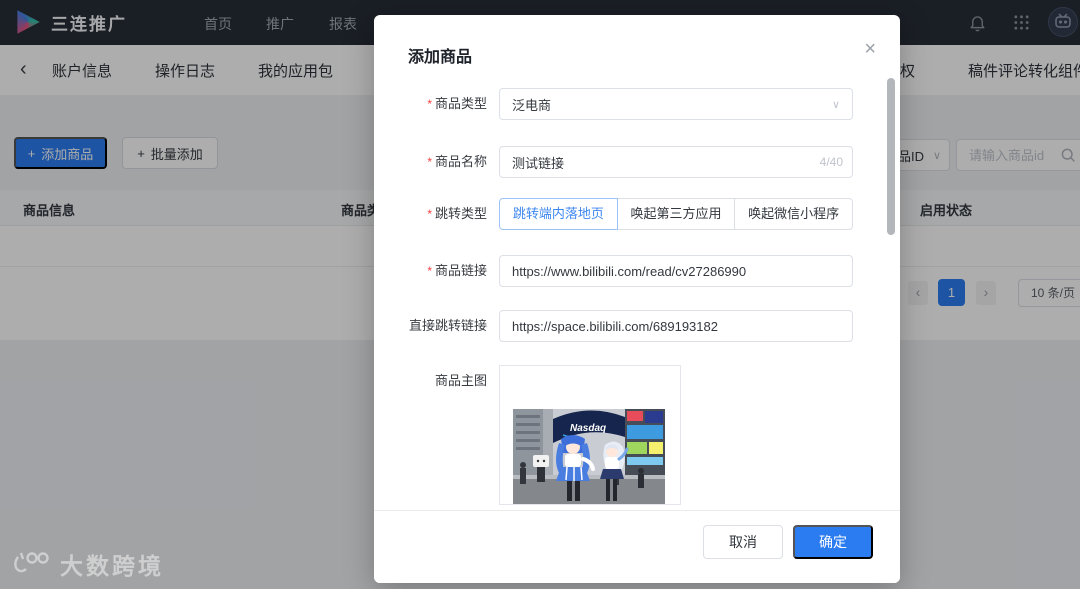 The height and width of the screenshot is (589, 1080). What do you see at coordinates (676, 271) in the screenshot?
I see `product-link-input` at bounding box center [676, 271].